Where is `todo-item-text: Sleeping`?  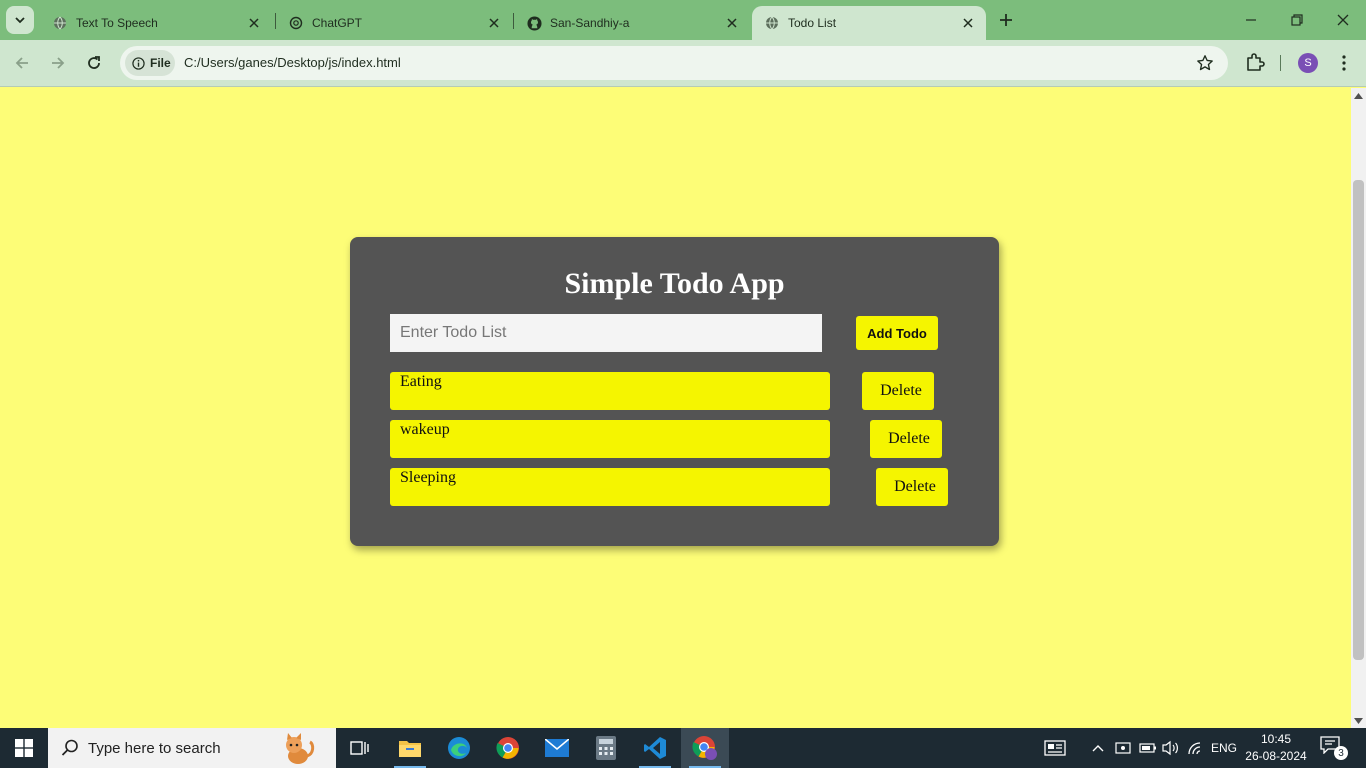 todo-item-text: Sleeping is located at coordinates (428, 477).